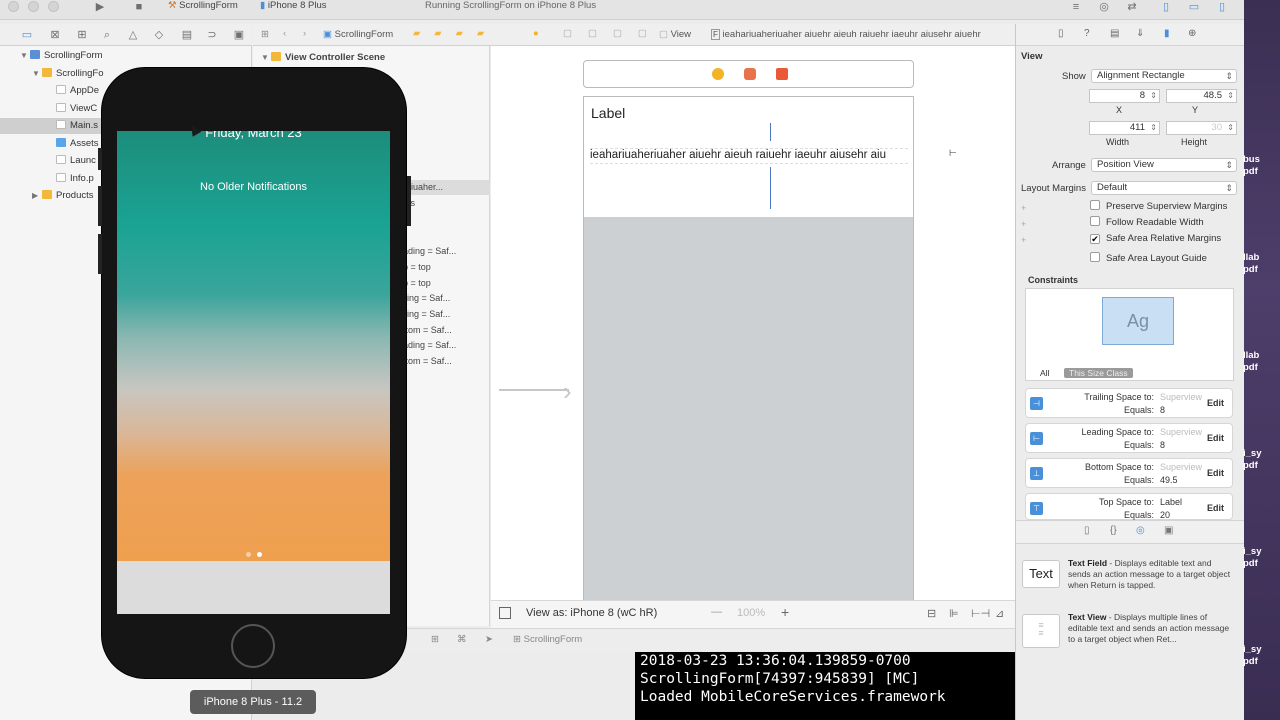 This screenshot has width=1280, height=720. I want to click on attributes-inspector-icon: ⇓, so click(1140, 33).